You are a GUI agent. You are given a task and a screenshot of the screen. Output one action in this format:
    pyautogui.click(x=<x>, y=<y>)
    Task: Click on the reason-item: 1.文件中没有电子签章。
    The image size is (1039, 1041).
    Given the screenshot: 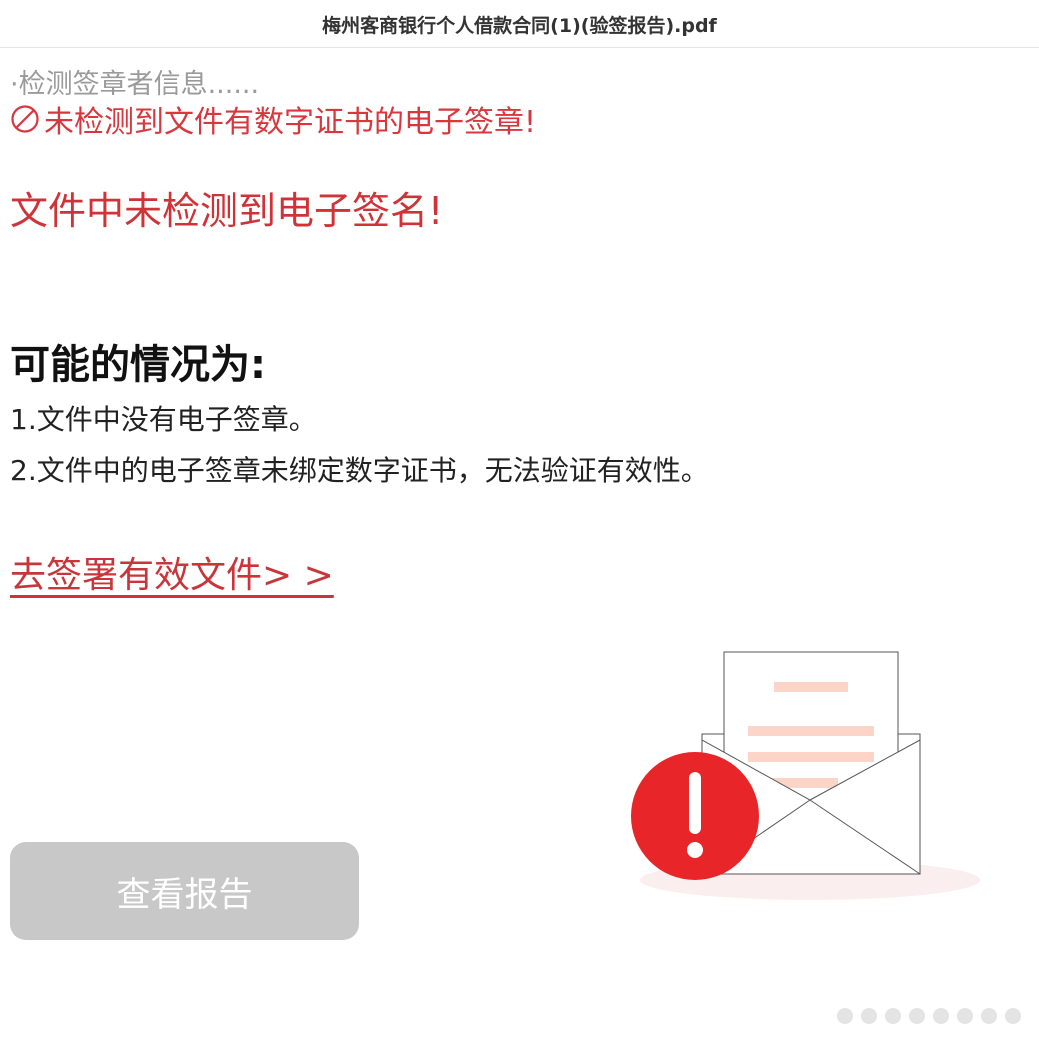 What is the action you would take?
    pyautogui.click(x=163, y=419)
    